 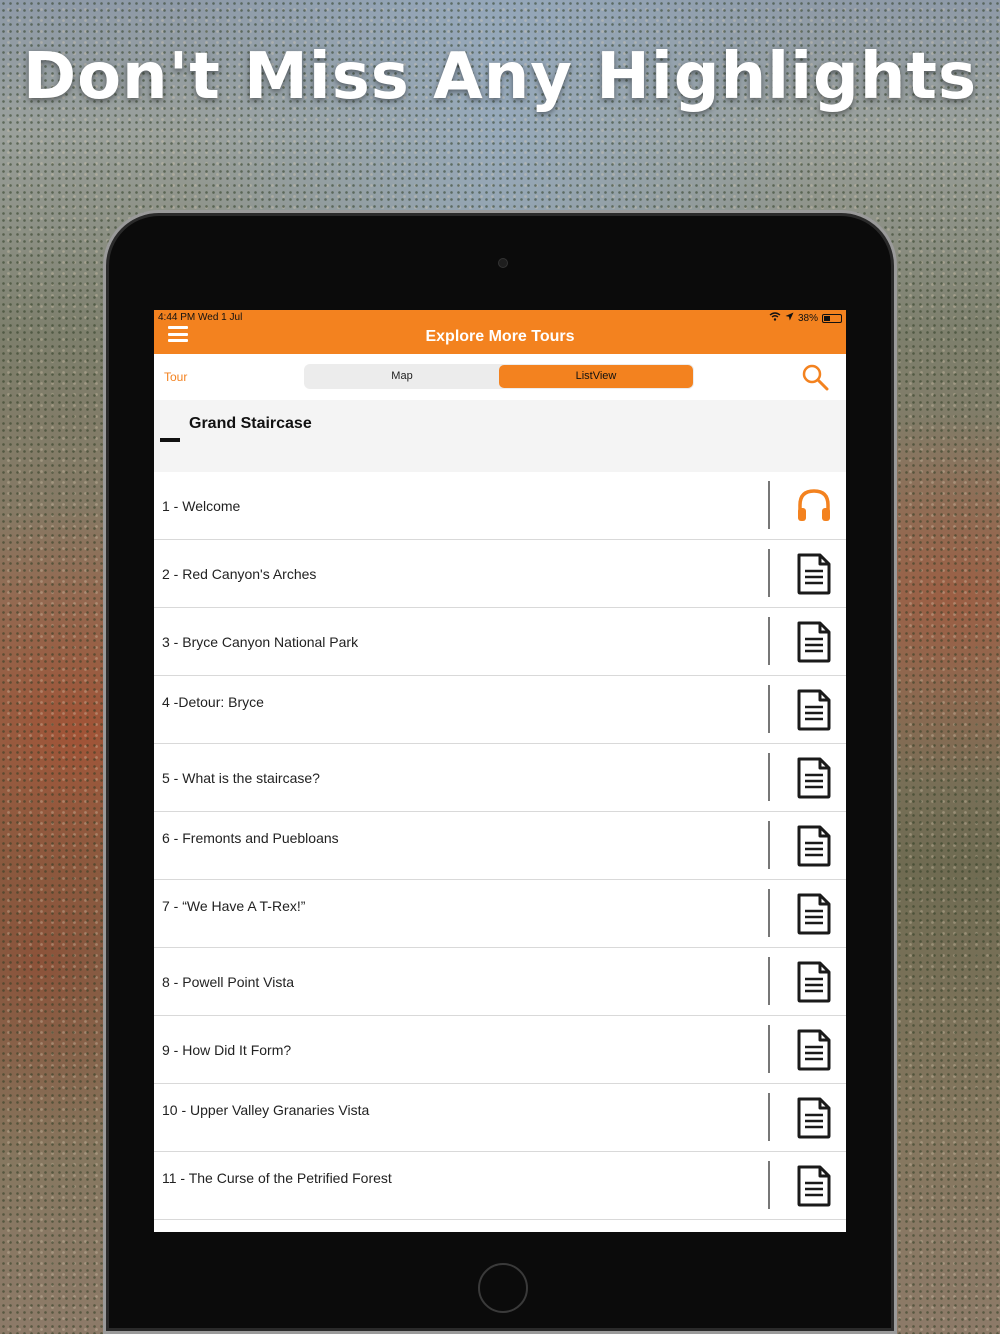 I want to click on list-item: 5 - What is the staircase?, so click(x=500, y=778).